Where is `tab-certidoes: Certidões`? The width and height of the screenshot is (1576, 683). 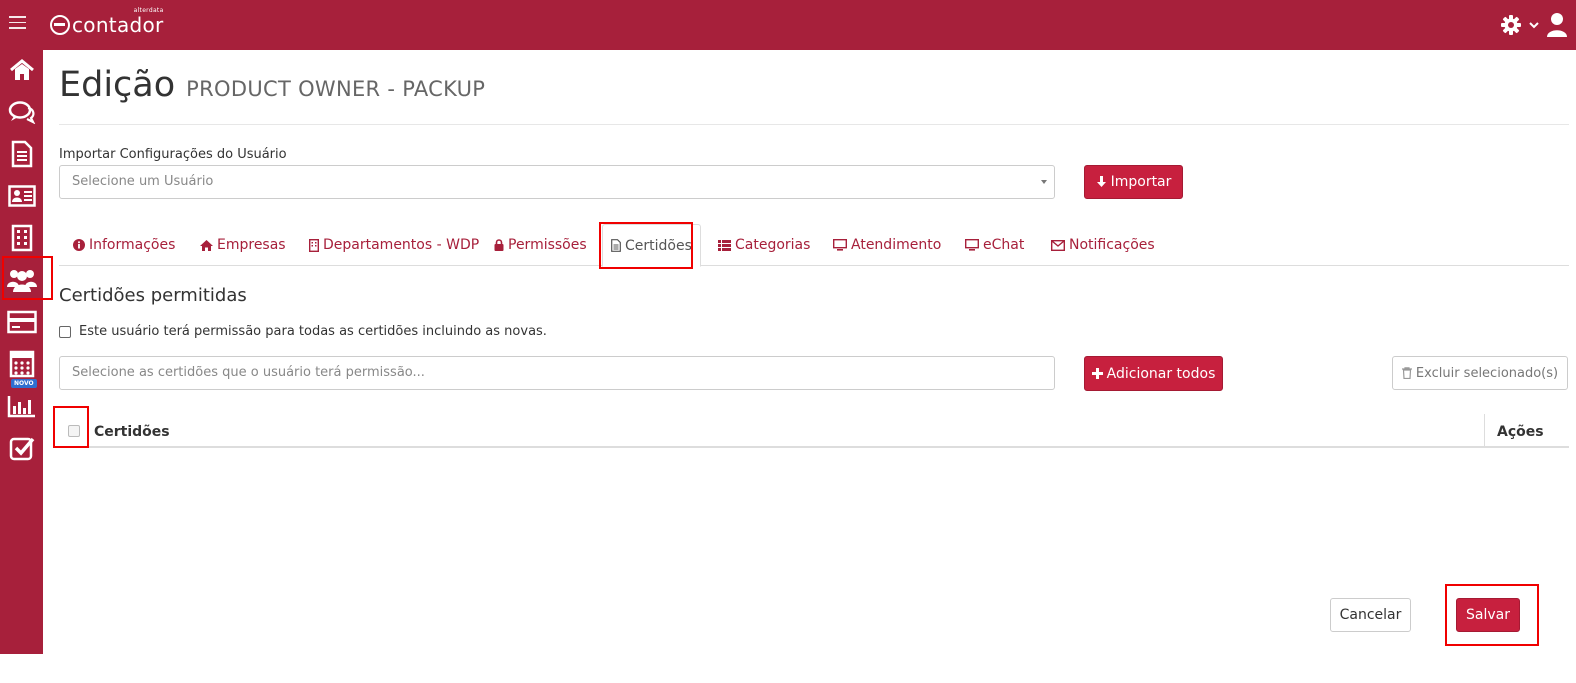
tab-certidoes: Certidões is located at coordinates (651, 245).